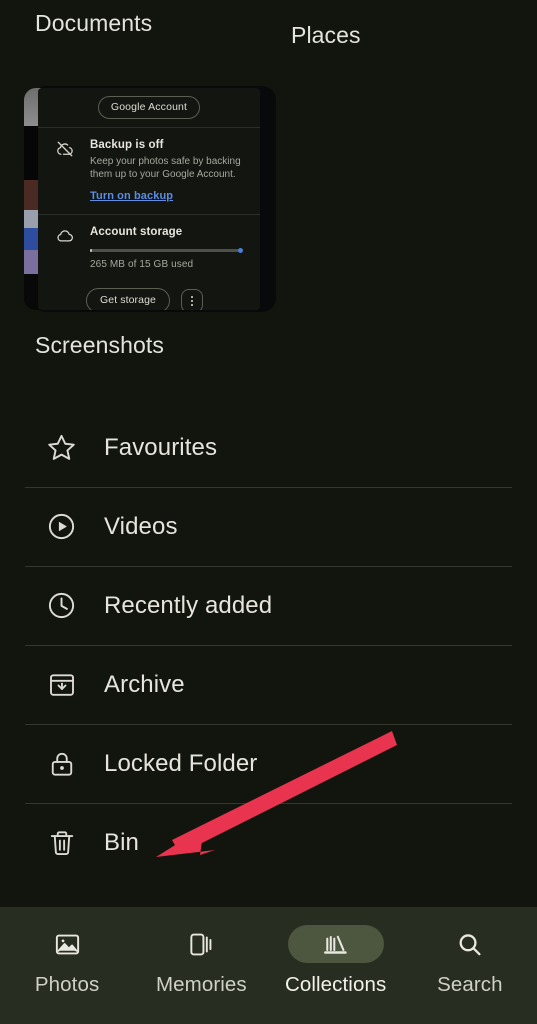  I want to click on list-item-favourites: Favourites, so click(268, 447).